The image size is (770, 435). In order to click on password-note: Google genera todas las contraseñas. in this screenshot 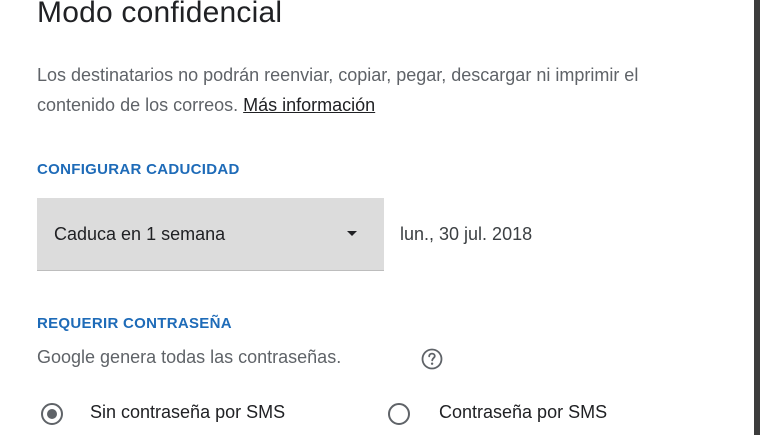, I will do `click(189, 357)`.